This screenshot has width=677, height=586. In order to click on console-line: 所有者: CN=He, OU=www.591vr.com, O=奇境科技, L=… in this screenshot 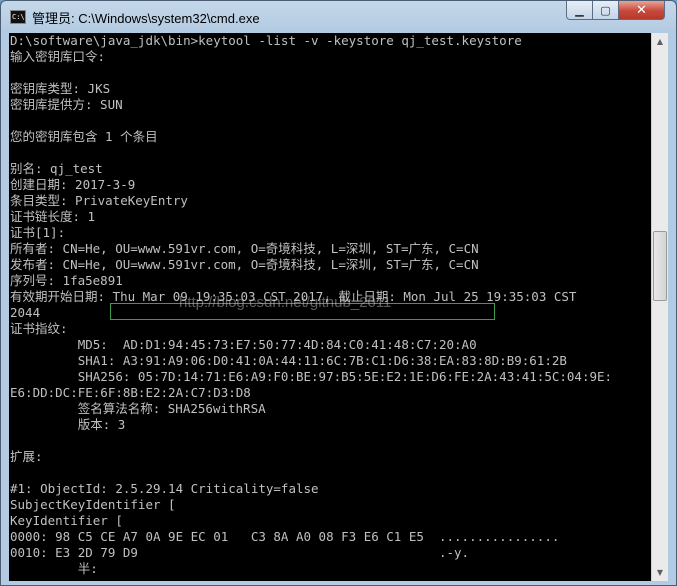, I will do `click(244, 248)`.